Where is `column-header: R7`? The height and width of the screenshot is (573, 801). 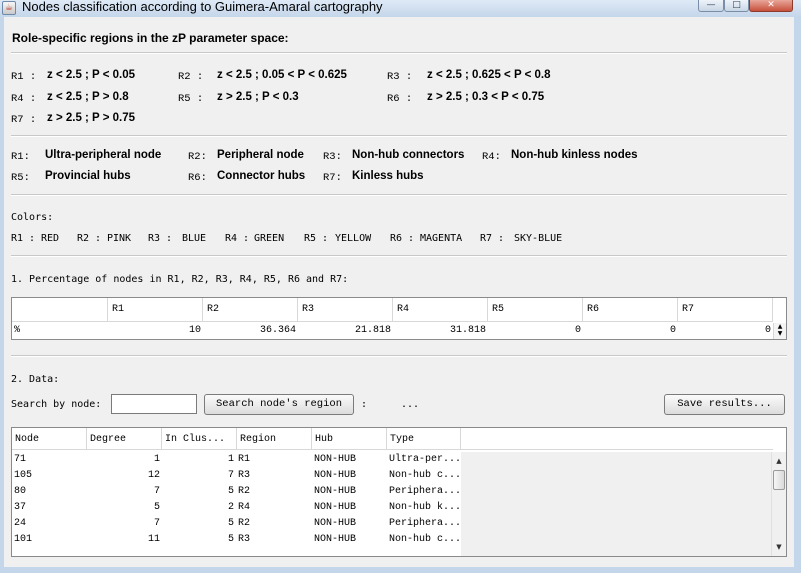
column-header: R7 is located at coordinates (725, 310).